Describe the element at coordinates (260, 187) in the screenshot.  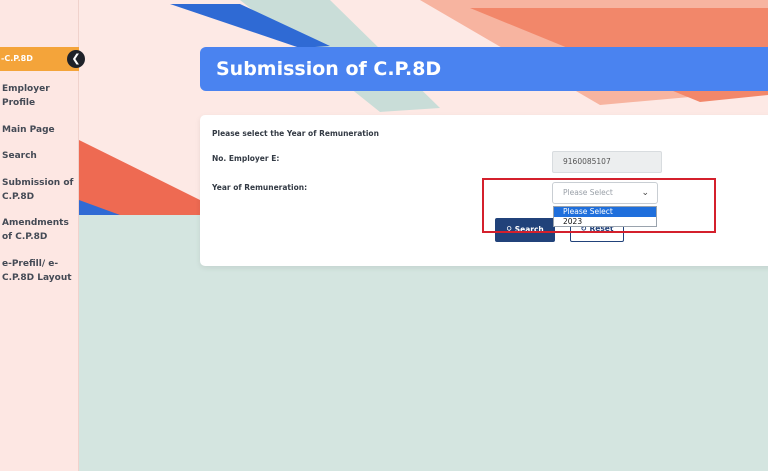
I see `year-label: Year of Remuneration:` at that location.